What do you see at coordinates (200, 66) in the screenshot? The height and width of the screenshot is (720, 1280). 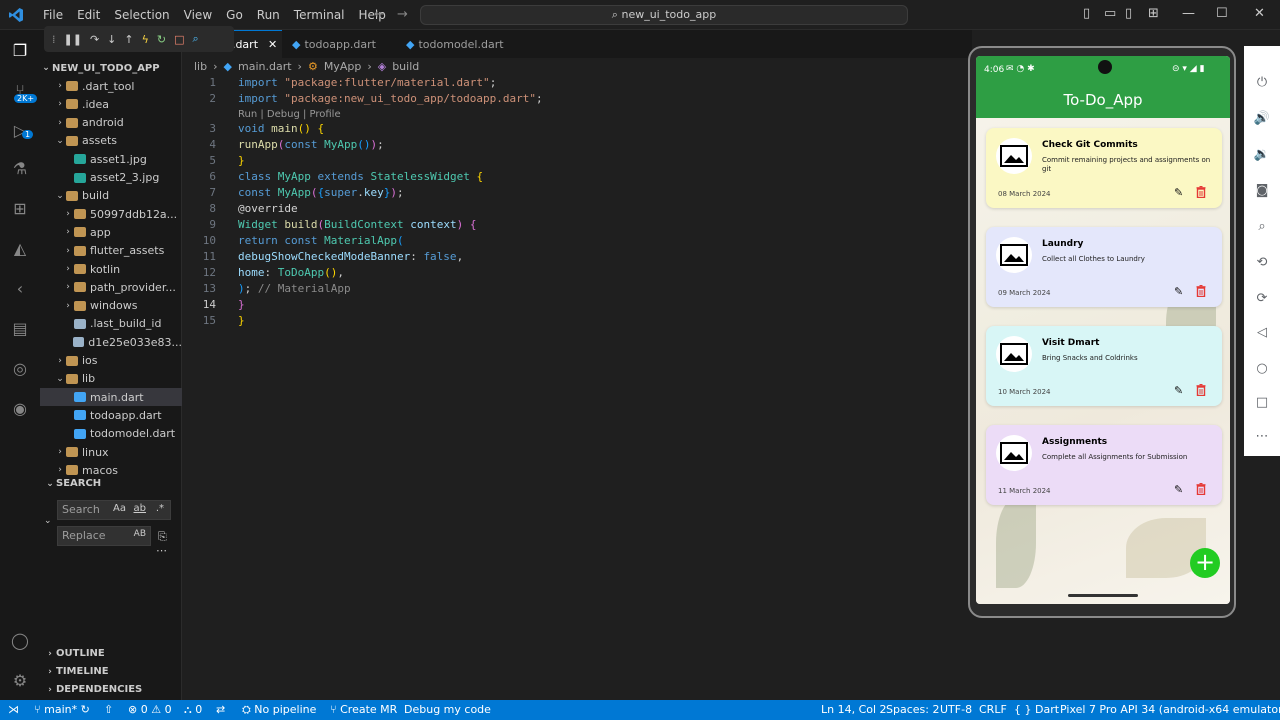 I see `breadcrumb-lib: lib` at bounding box center [200, 66].